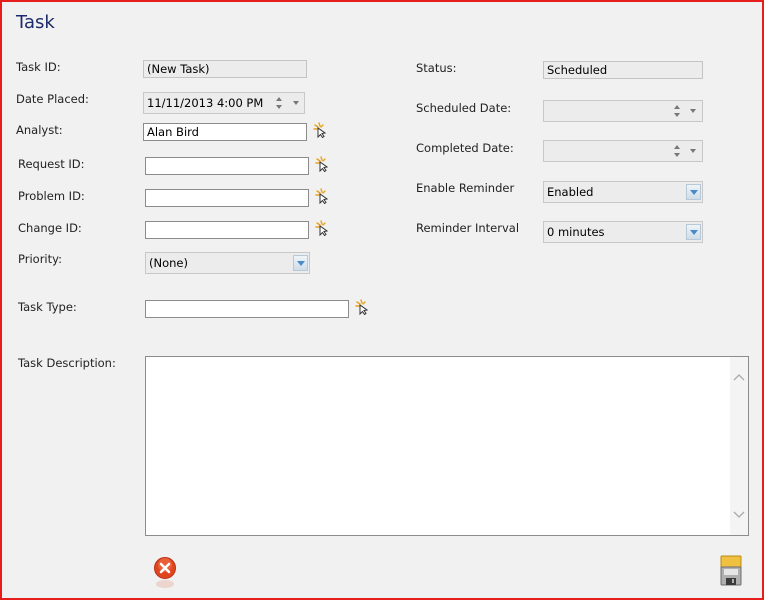 The image size is (764, 600). I want to click on date-placed-picker: 11/11/2013 4:00 PM, so click(224, 103).